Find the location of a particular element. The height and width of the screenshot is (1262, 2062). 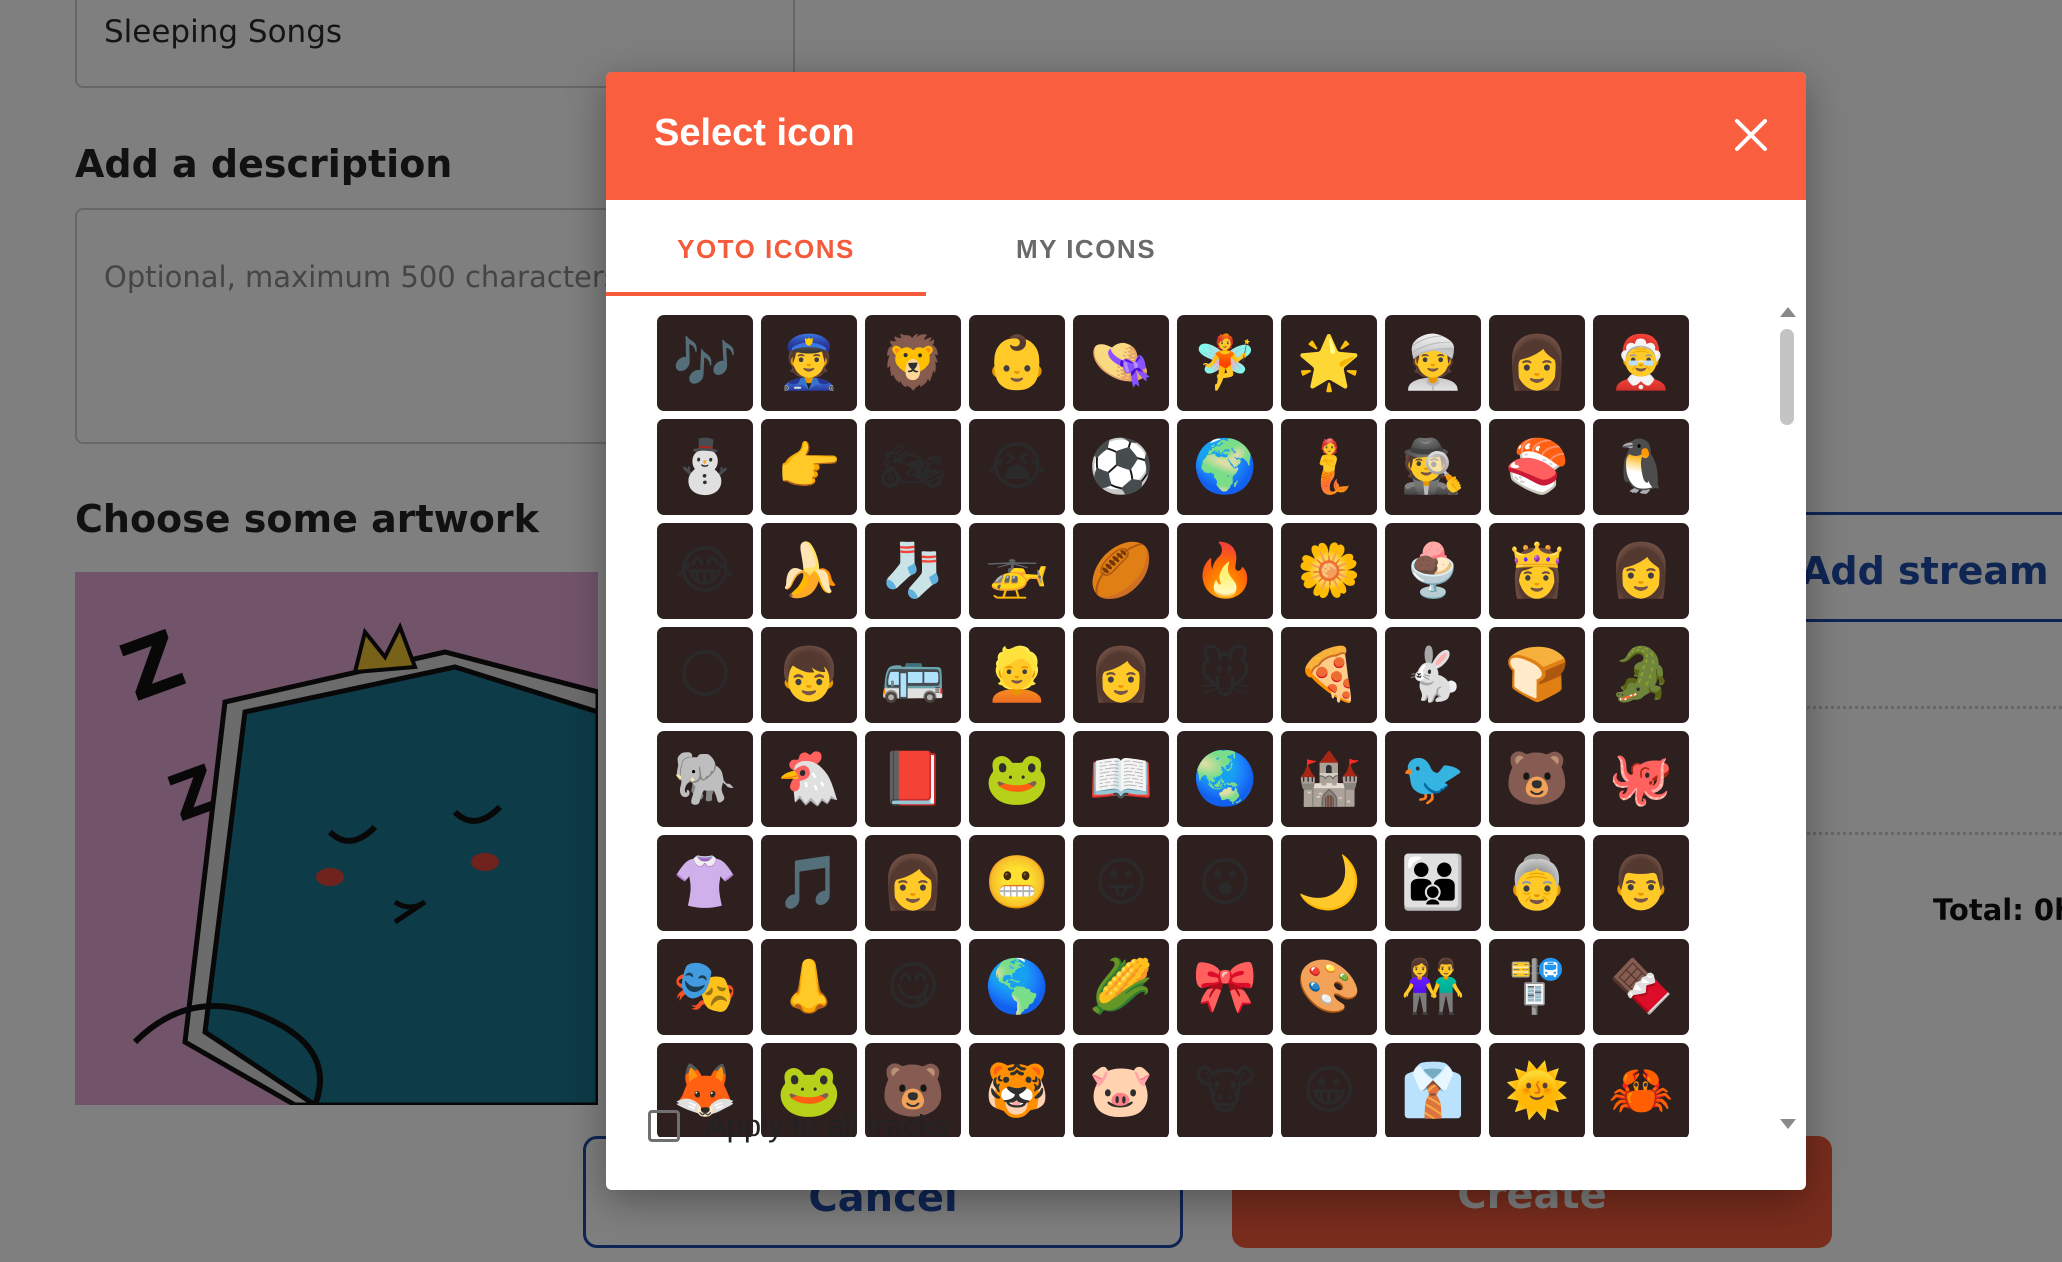

icon-tile: 🦀 is located at coordinates (1641, 1090).